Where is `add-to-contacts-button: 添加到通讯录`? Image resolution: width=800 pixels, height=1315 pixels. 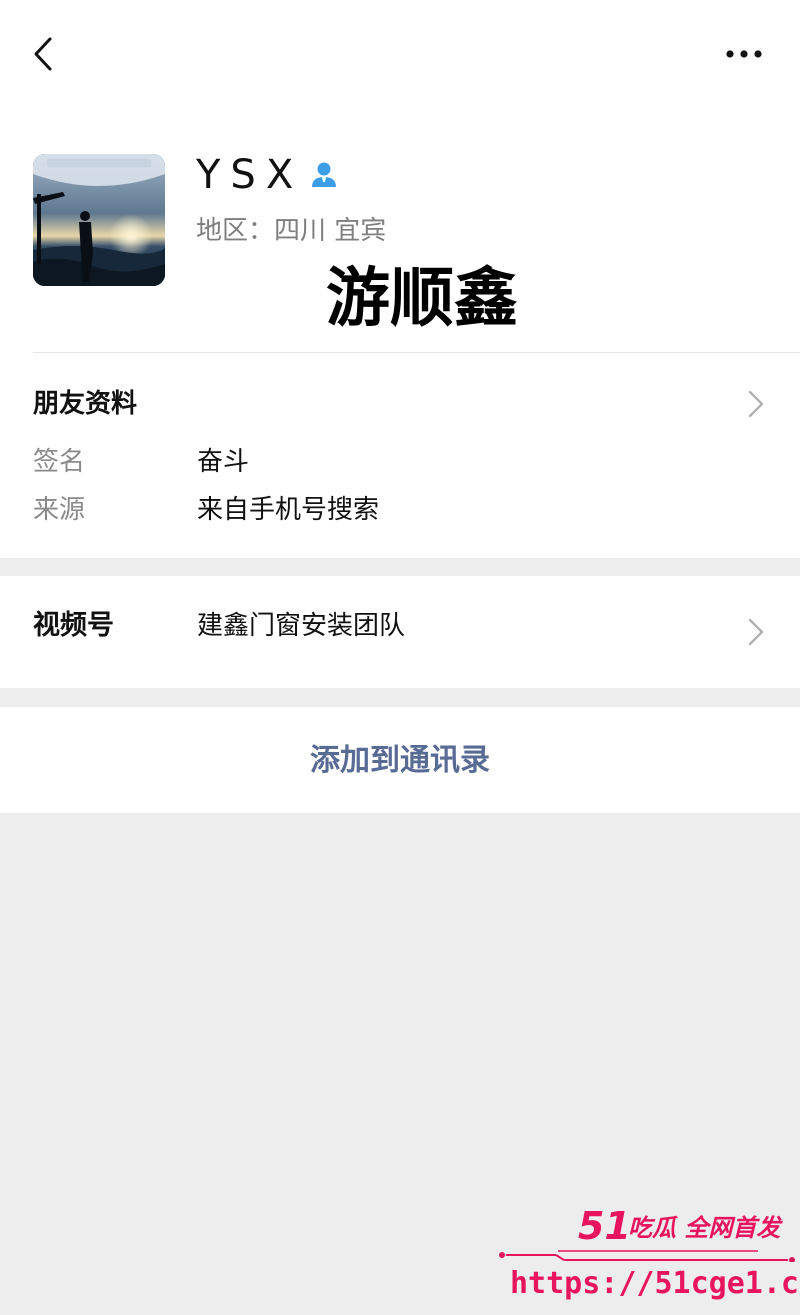 add-to-contacts-button: 添加到通讯录 is located at coordinates (400, 760).